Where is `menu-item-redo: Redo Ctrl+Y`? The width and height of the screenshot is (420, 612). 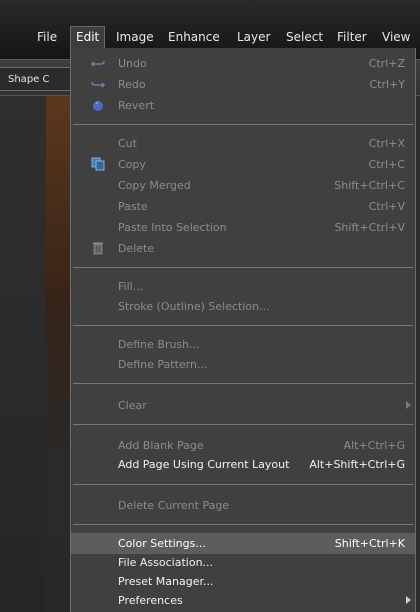 menu-item-redo: Redo Ctrl+Y is located at coordinates (243, 84).